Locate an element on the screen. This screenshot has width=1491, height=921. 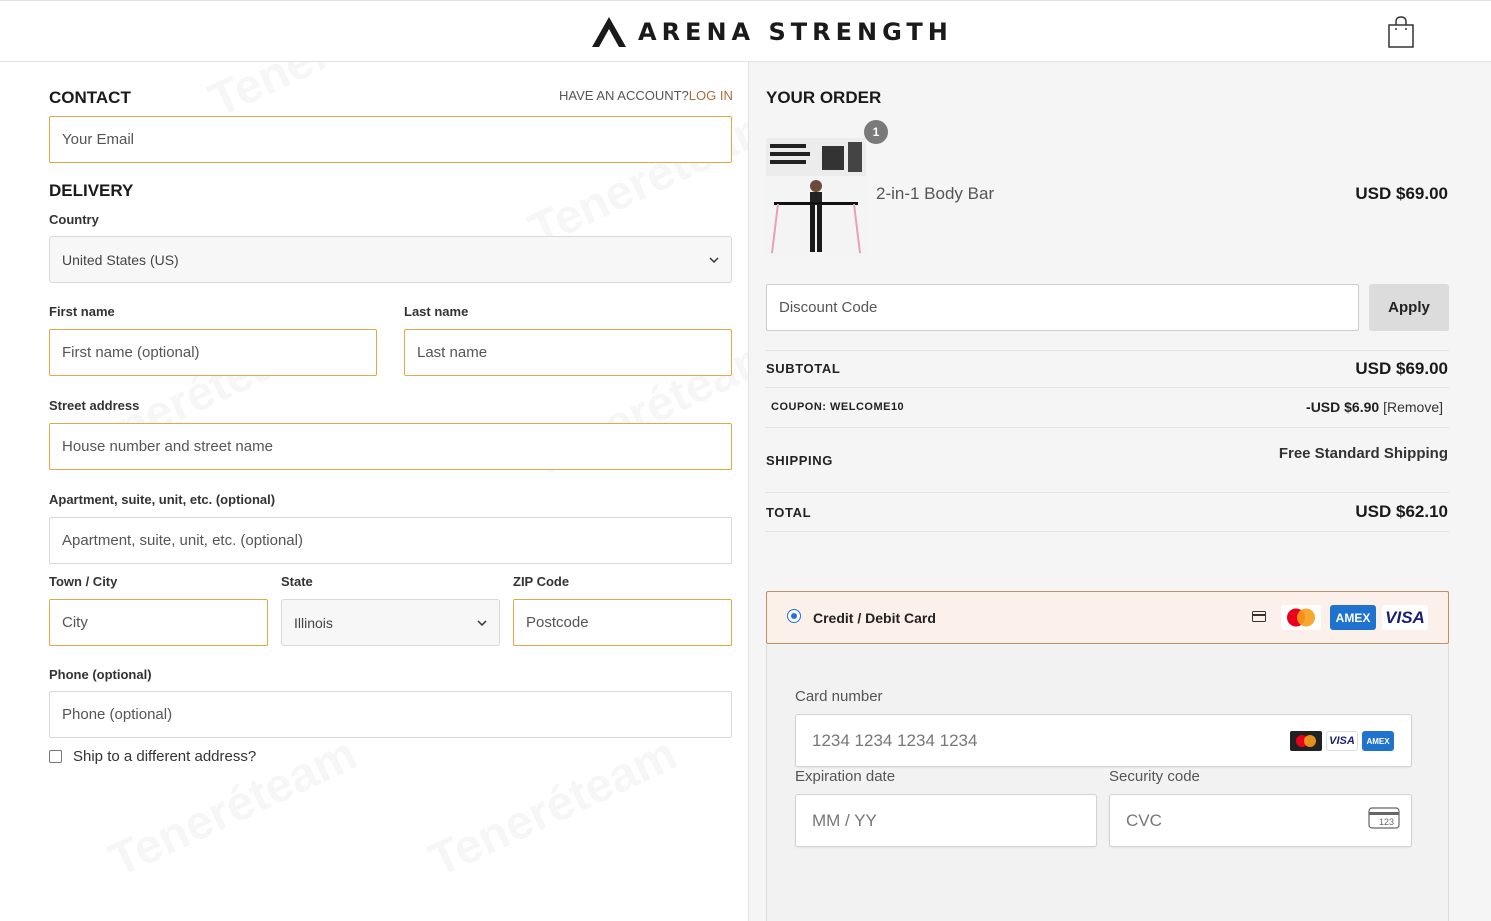
account-prompt: HAVE AN ACCOUNT?LOG IN is located at coordinates (646, 95).